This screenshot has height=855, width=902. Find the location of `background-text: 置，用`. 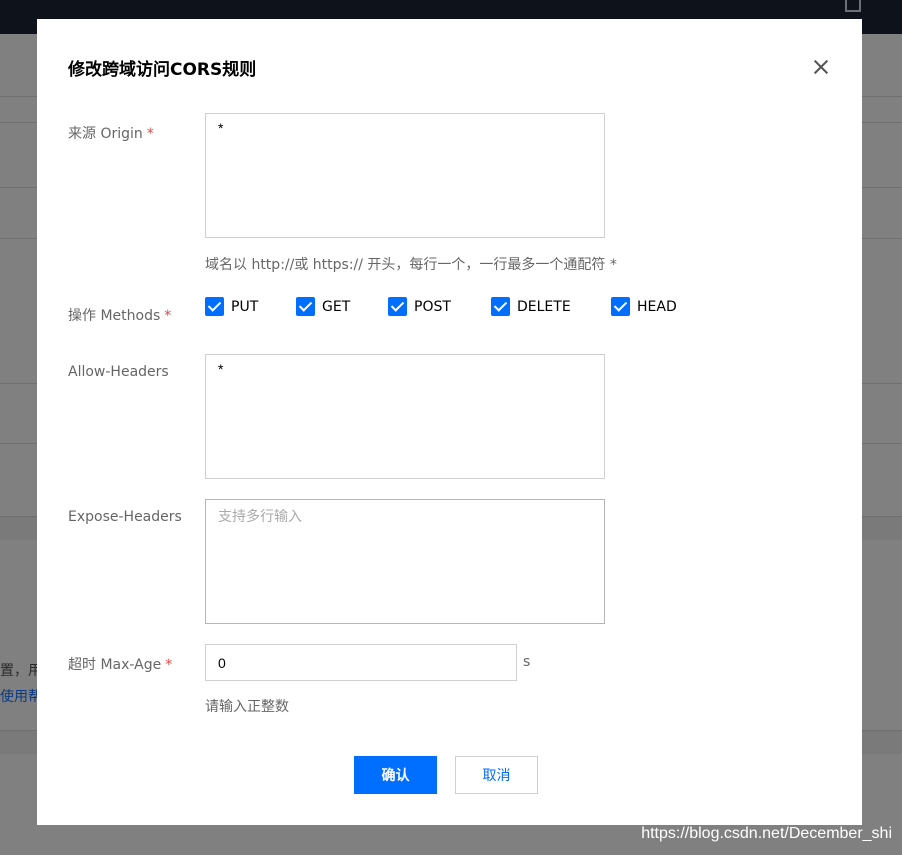

background-text: 置，用 is located at coordinates (21, 671).